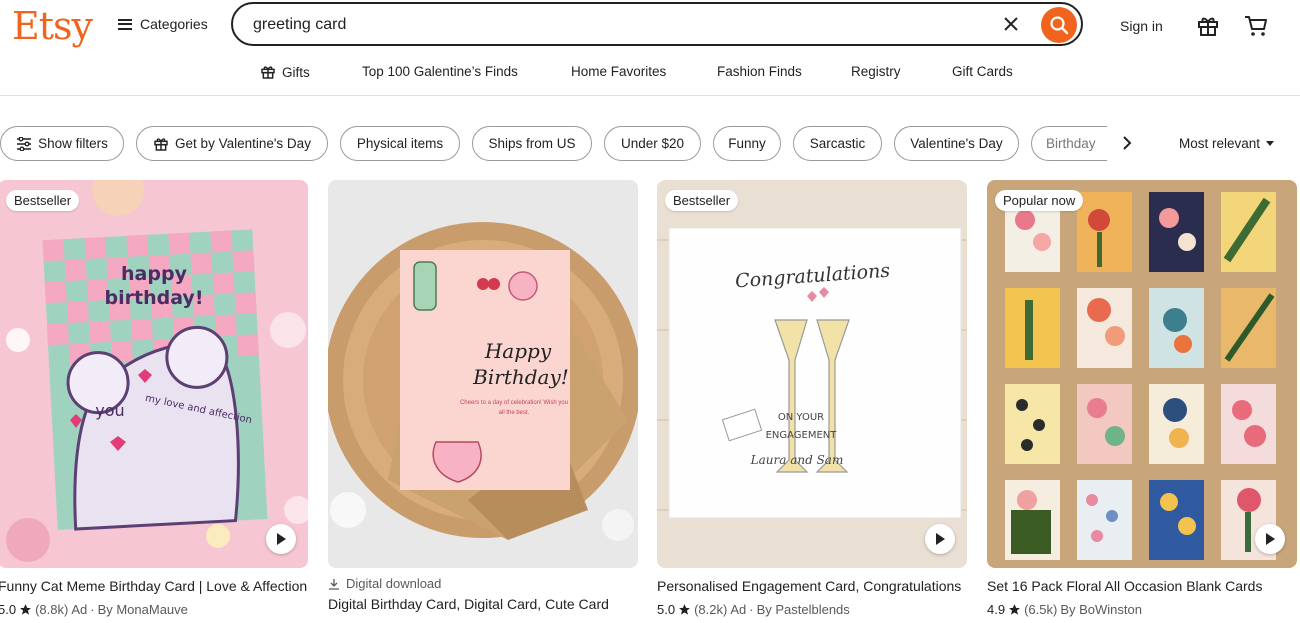 The image size is (1300, 623). What do you see at coordinates (440, 71) in the screenshot?
I see `nav-galentines: Top 100 Galentine’s Finds` at bounding box center [440, 71].